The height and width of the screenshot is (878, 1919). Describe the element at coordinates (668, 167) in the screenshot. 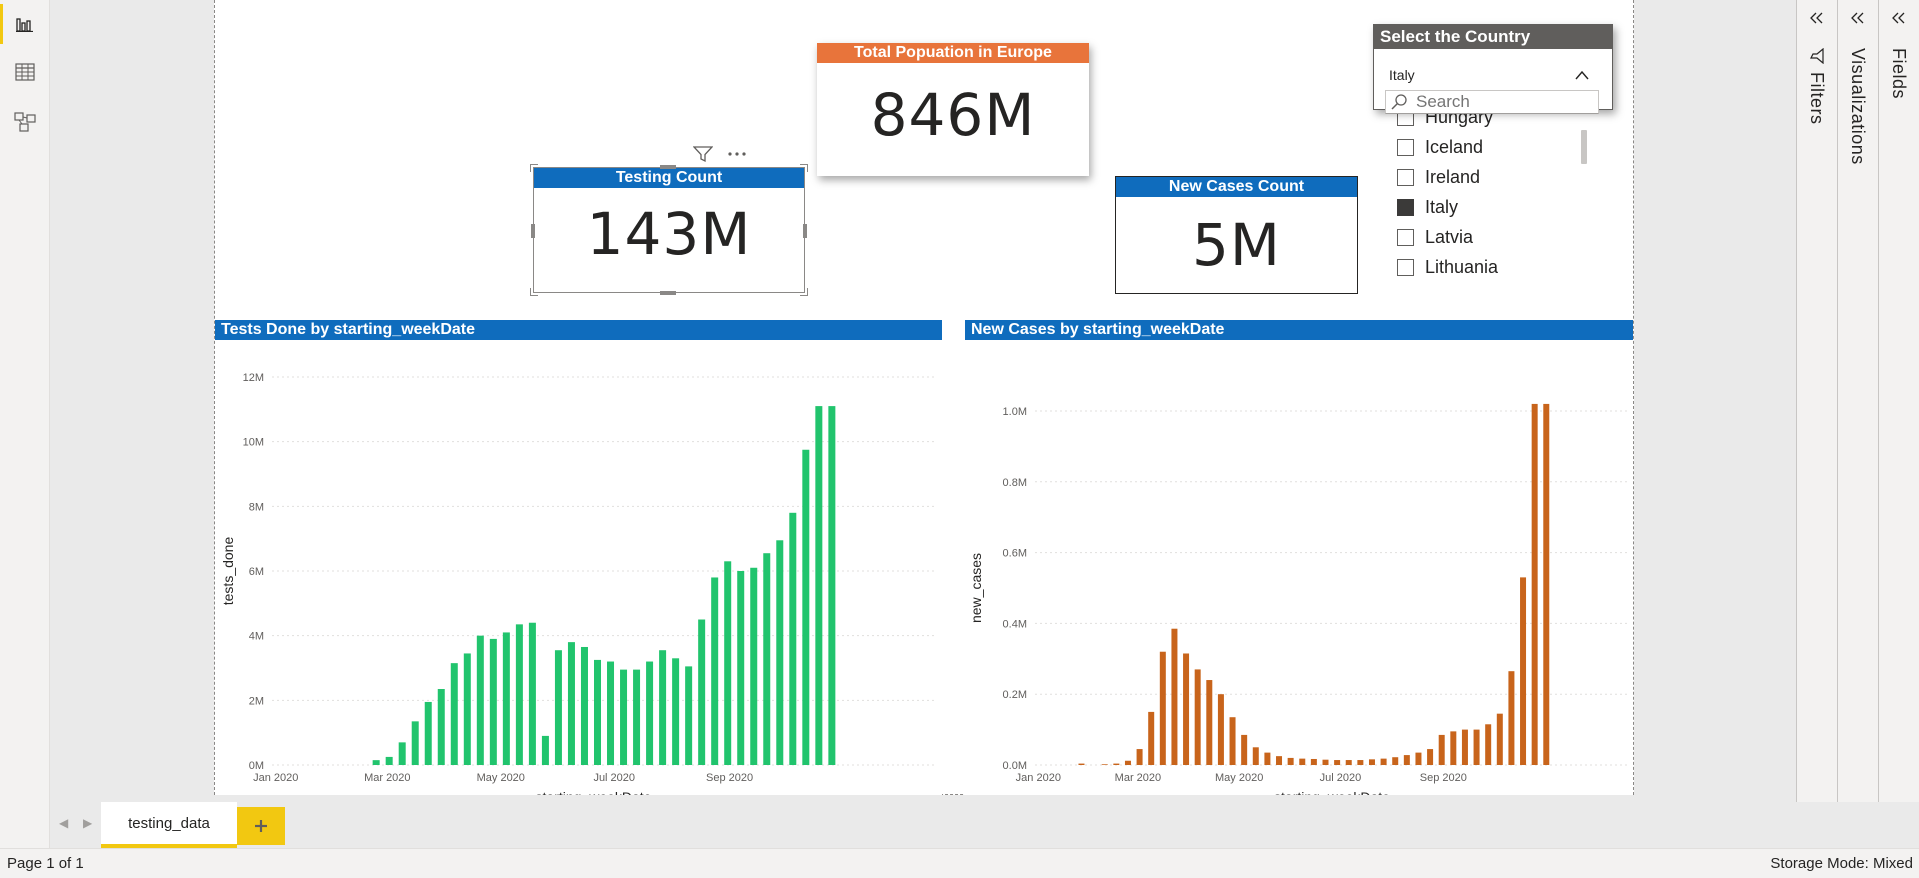

I see `resize-handle-top` at that location.